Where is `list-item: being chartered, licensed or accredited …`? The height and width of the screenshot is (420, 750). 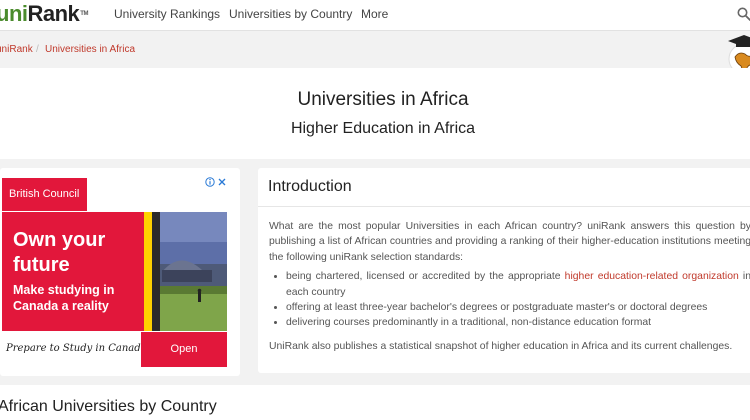
list-item: being chartered, licensed or accredited … is located at coordinates (518, 284).